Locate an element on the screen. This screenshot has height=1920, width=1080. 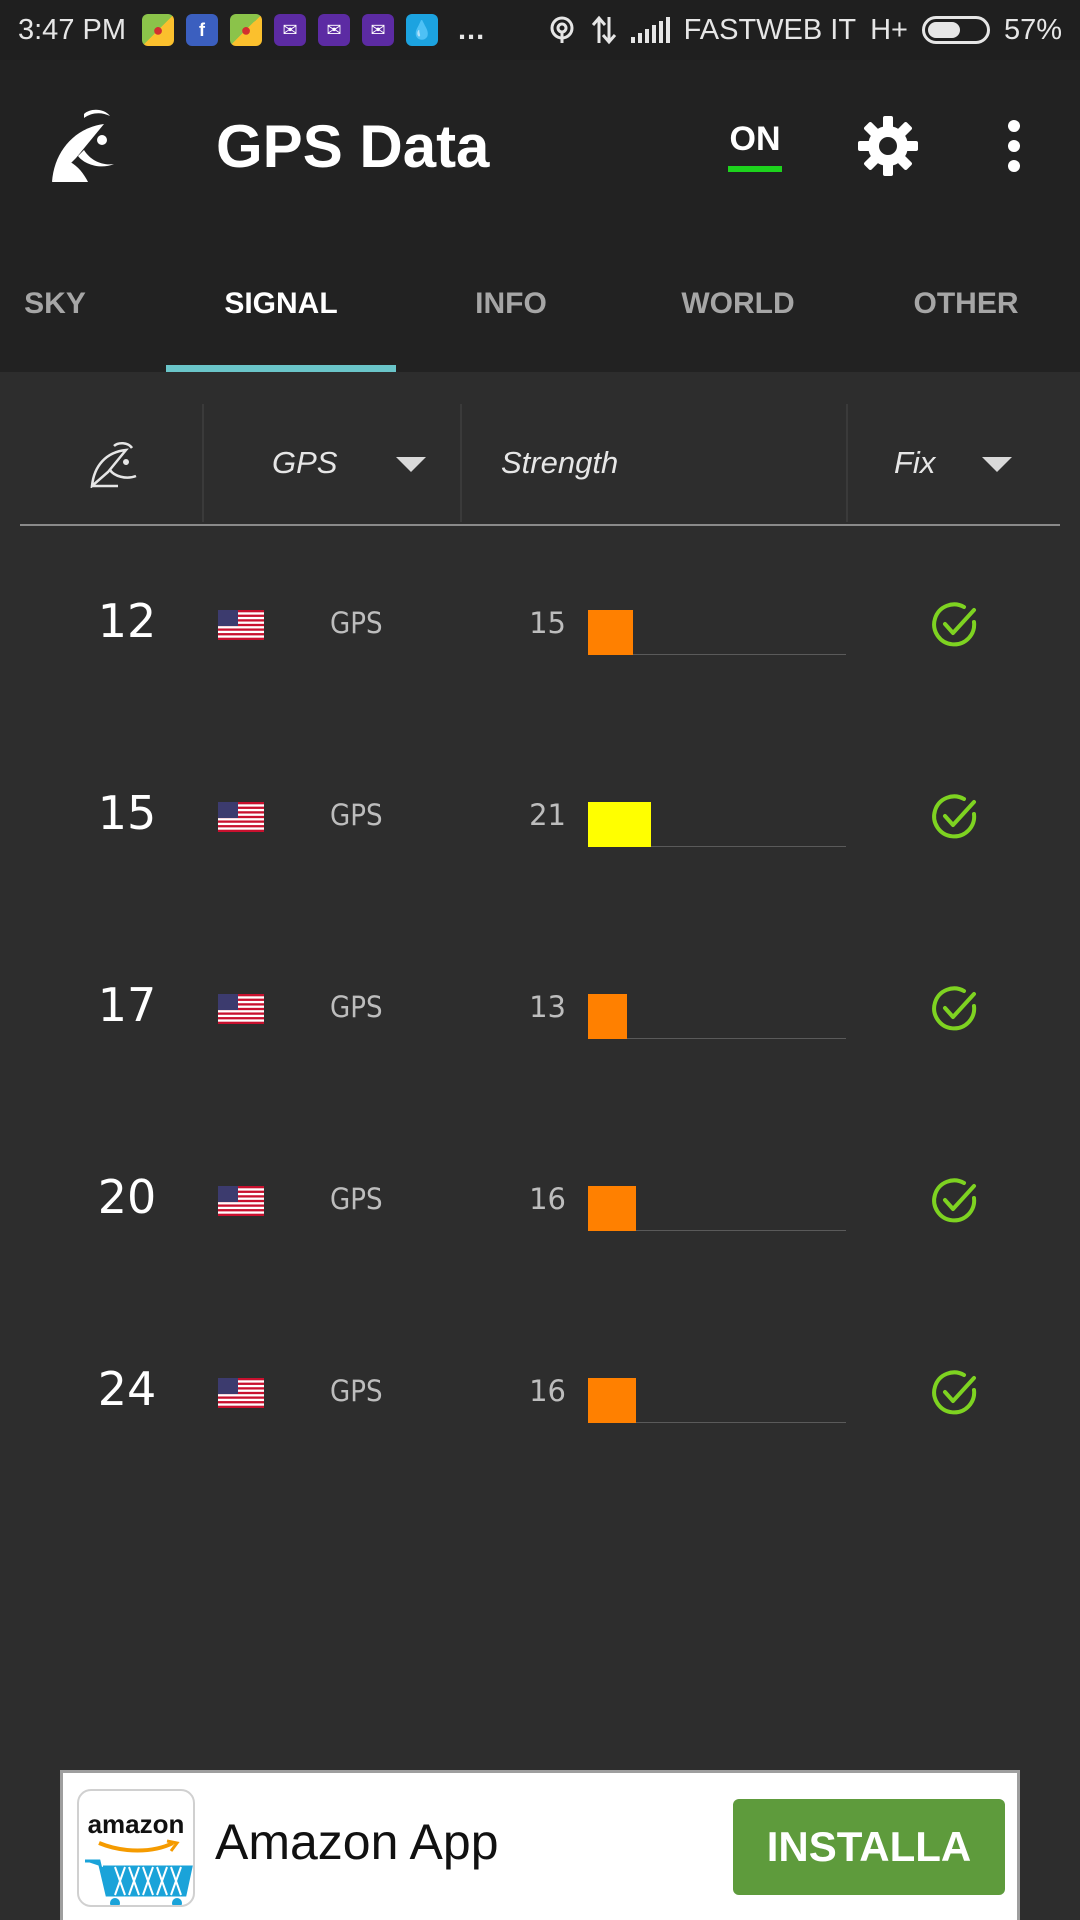
satellite-row: 20 GPS 16 is located at coordinates (540, 1200).